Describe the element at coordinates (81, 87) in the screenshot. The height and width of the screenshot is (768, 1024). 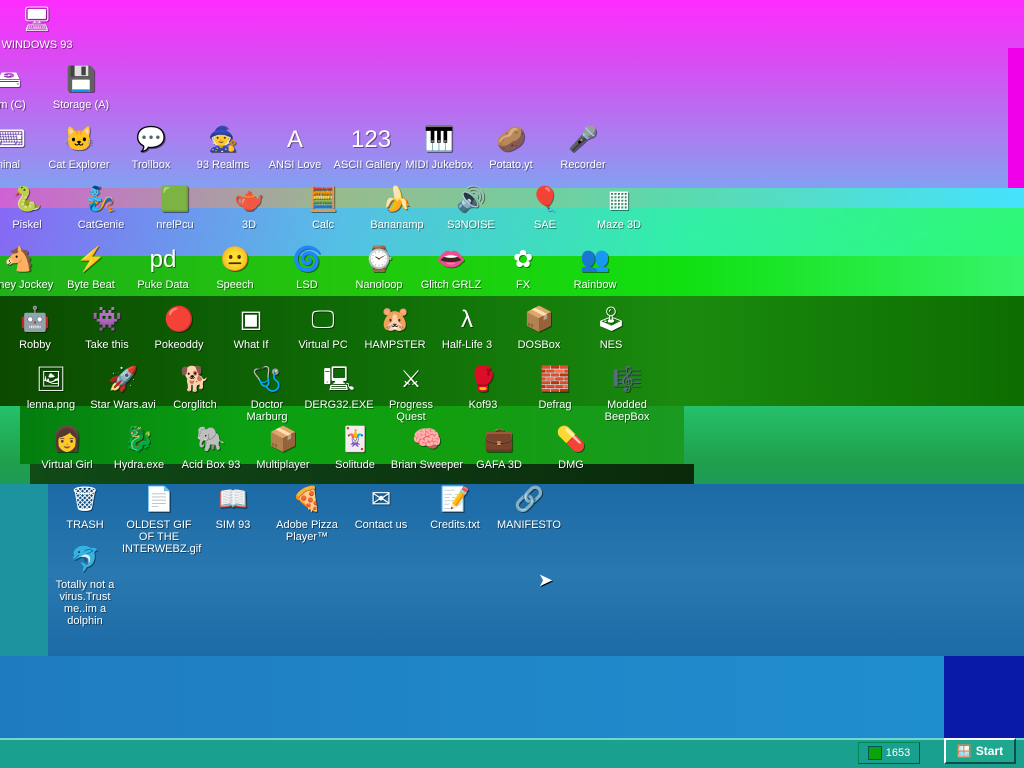
I see `desktop-icon-storage-a: 💾 Storage (A)` at that location.